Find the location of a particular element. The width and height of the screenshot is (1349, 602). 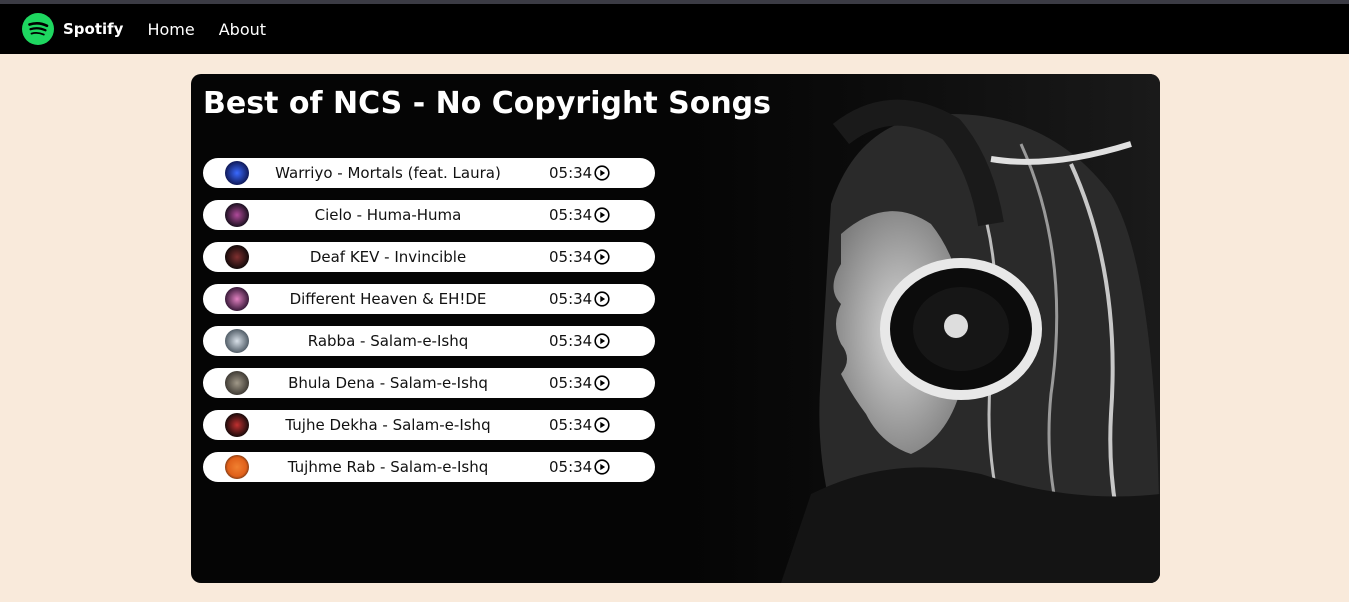

song-name: Rabba - Salam-e-Ishq is located at coordinates (388, 341).